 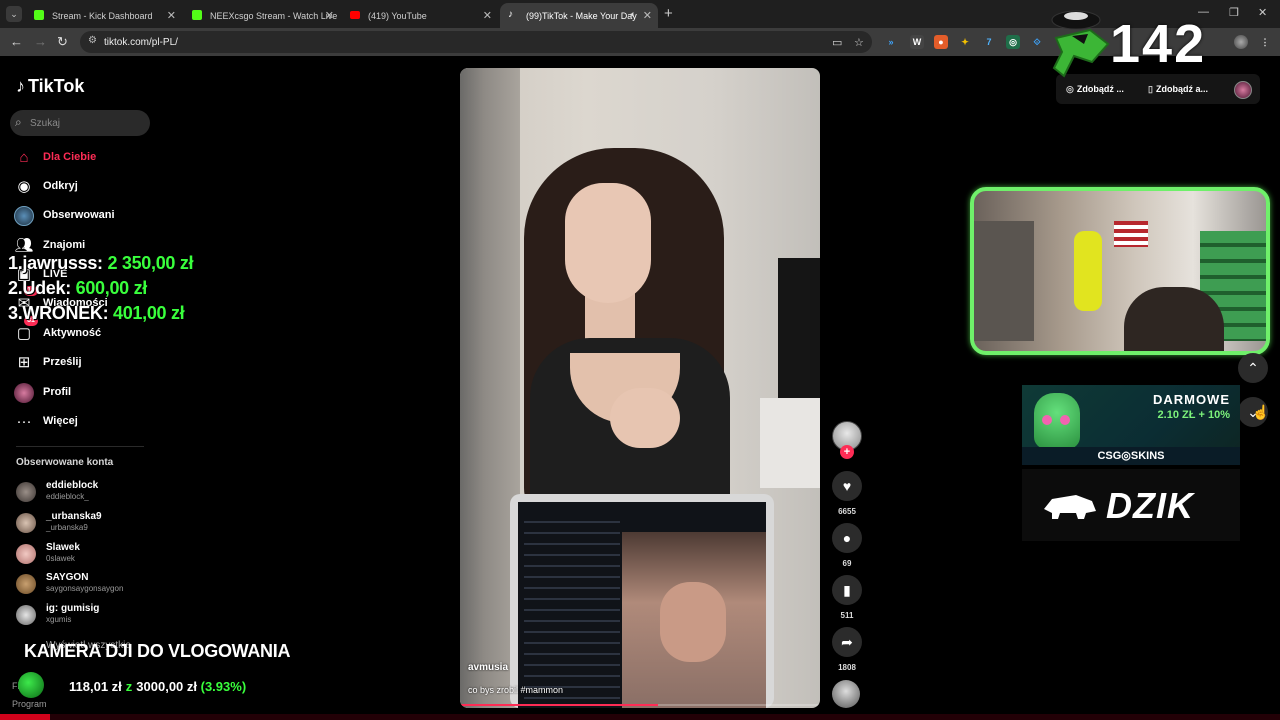 I want to click on avatar, so click(x=26, y=523).